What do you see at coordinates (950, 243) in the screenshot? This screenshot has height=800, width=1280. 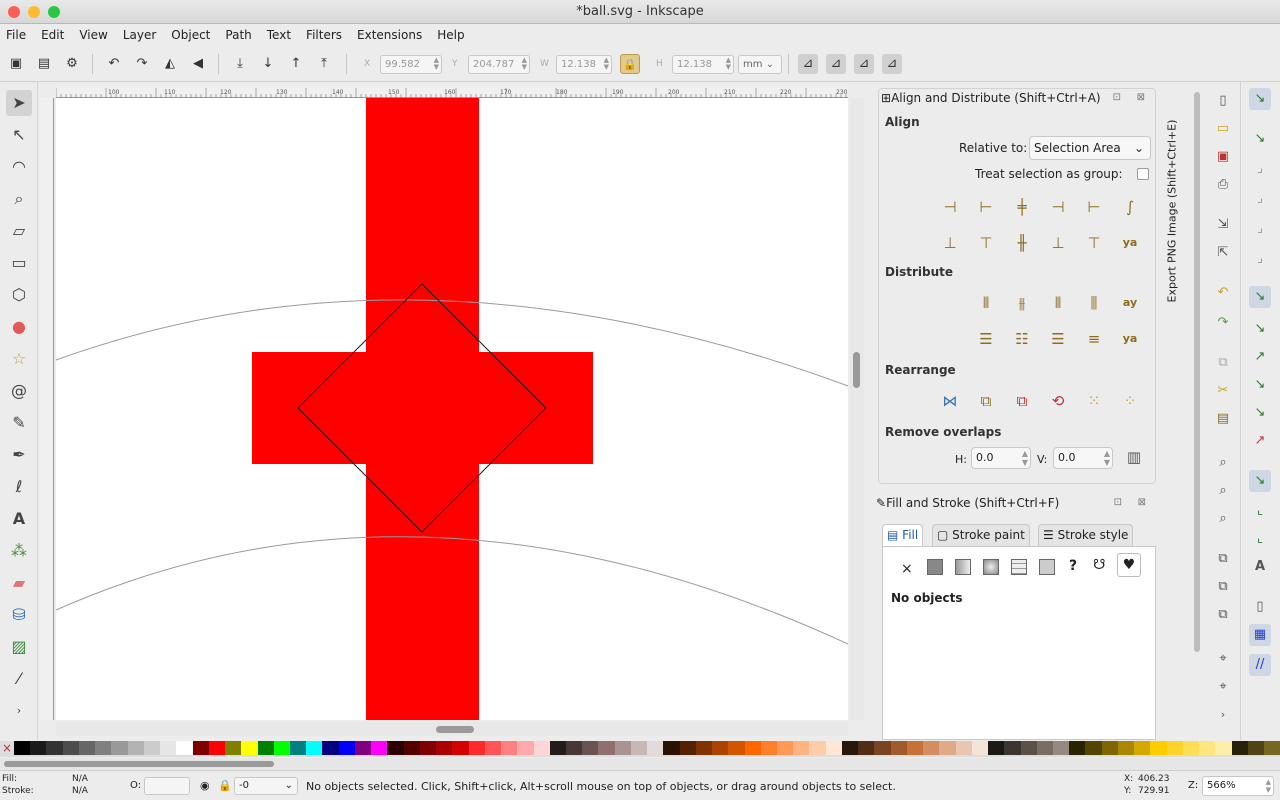 I see `align-bottom-to-top-icon: ⊥` at bounding box center [950, 243].